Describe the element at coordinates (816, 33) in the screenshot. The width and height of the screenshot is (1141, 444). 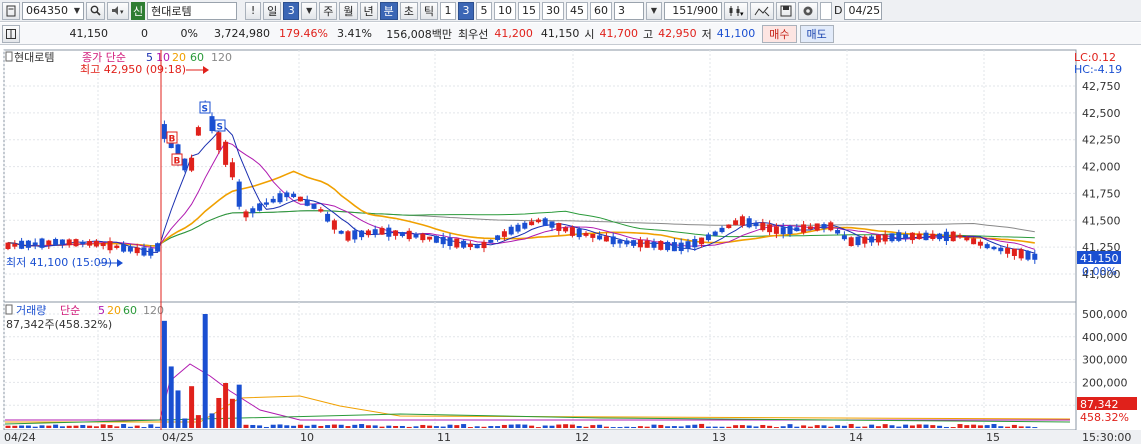
I see `sell-button: 매도` at that location.